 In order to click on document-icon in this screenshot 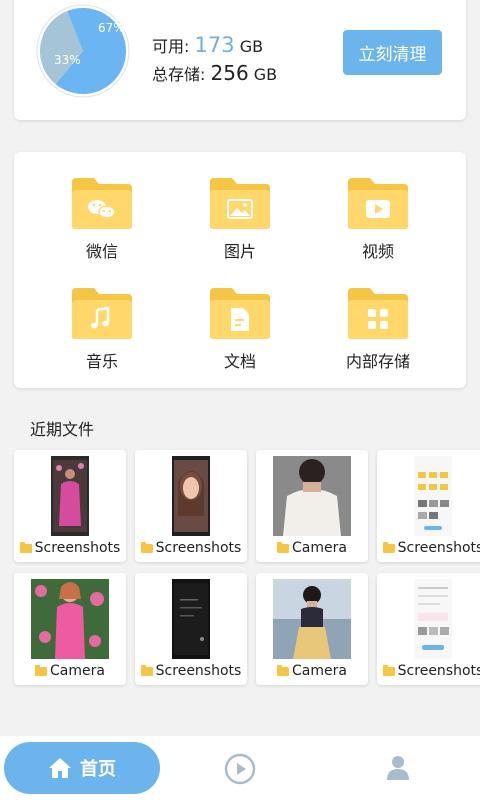, I will do `click(240, 313)`.